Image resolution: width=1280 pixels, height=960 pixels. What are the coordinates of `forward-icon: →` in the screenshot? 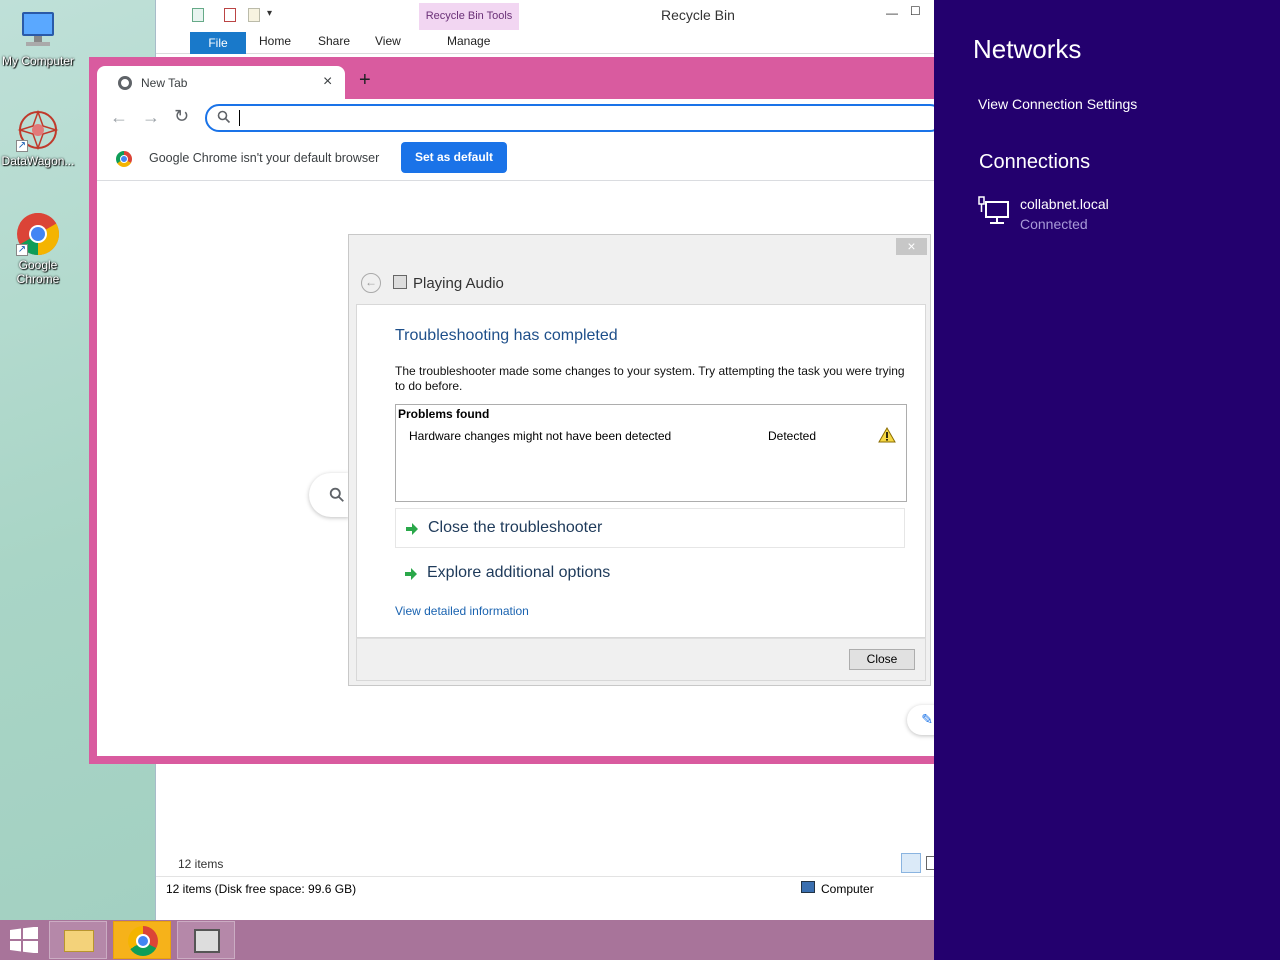 It's located at (151, 117).